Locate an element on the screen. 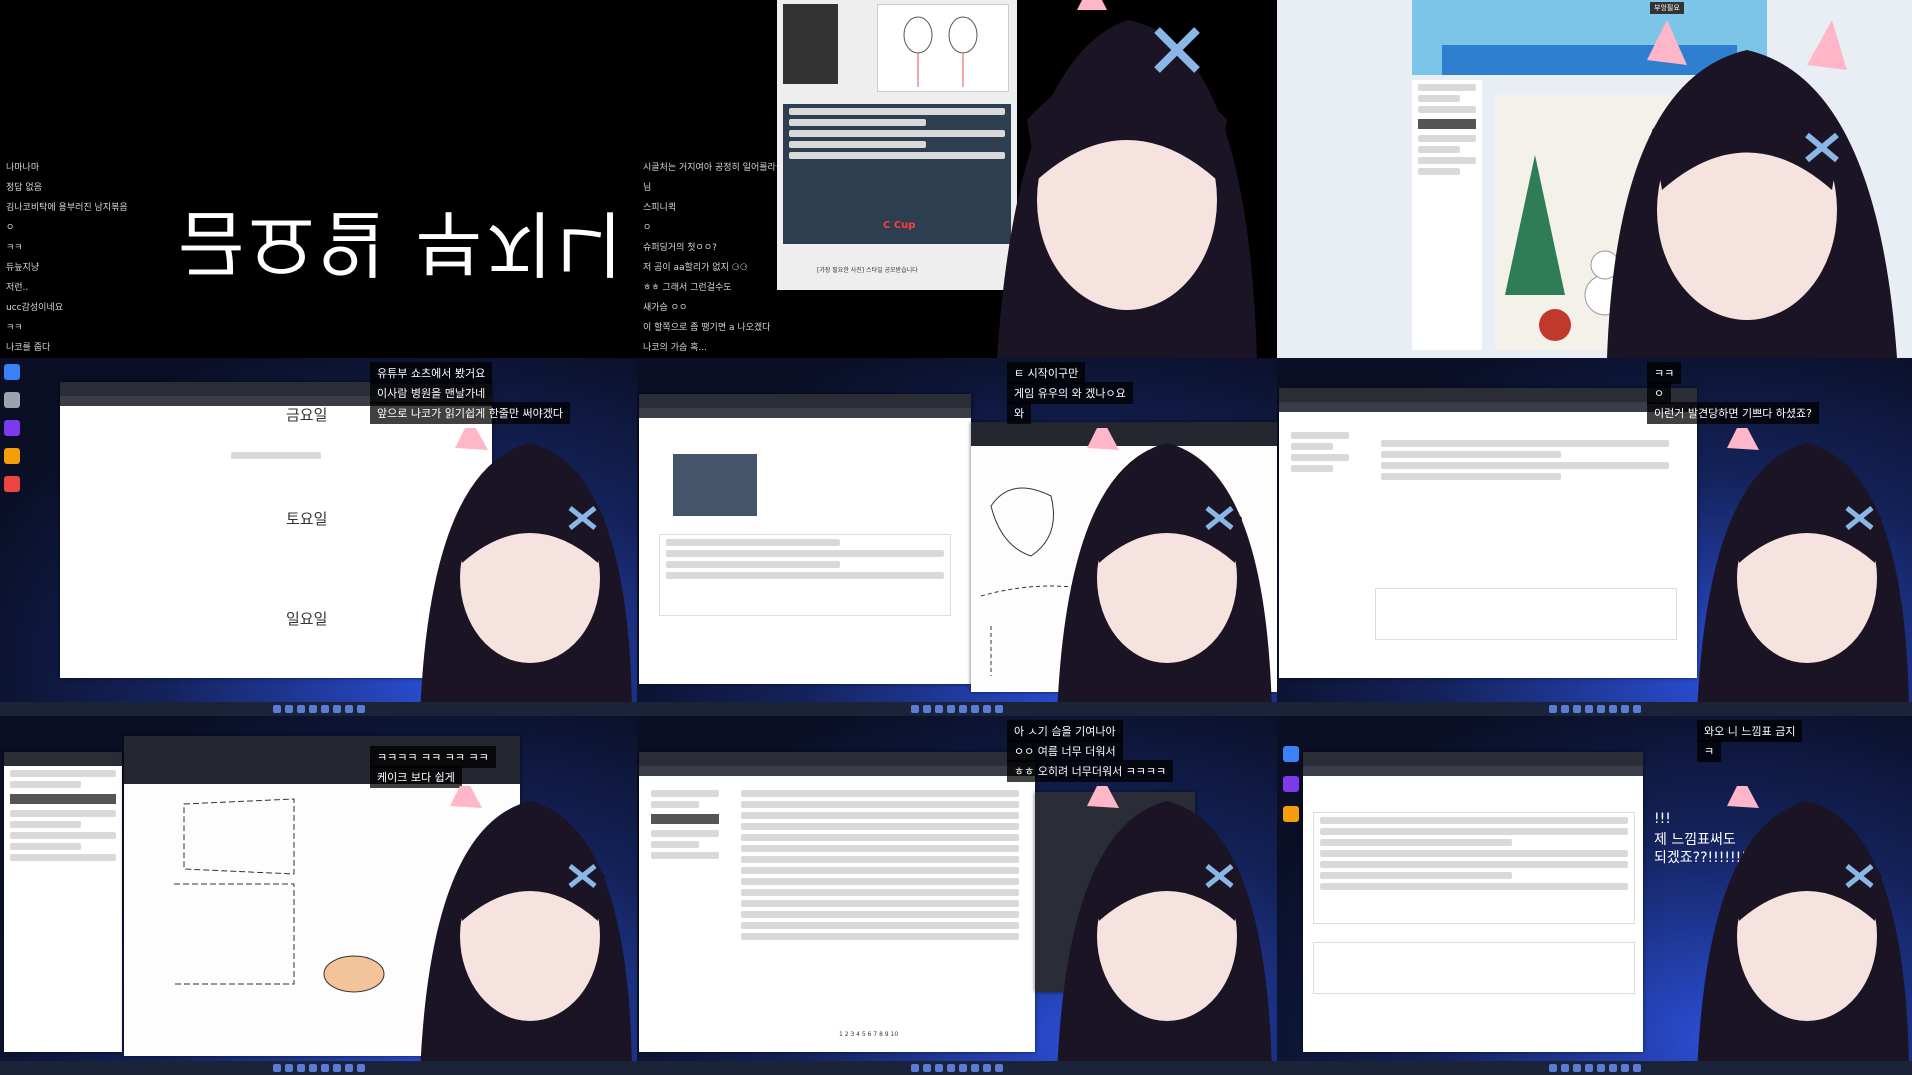  chat-caption: 앞으로 나코가 읽기쉽게 한줄만 써야겠다 is located at coordinates (470, 413).